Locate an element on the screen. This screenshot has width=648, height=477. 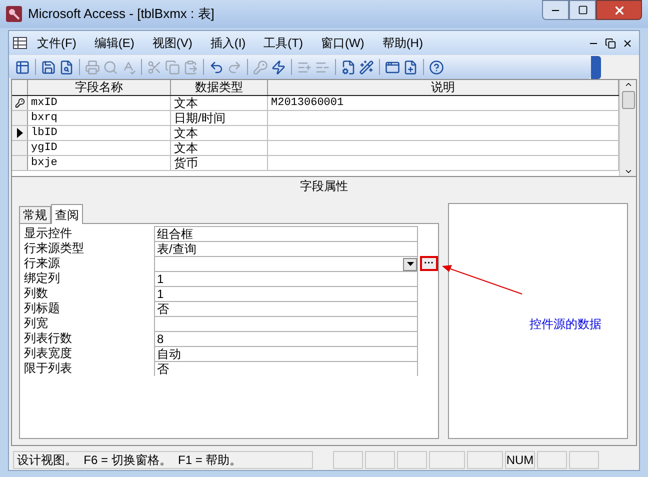
preview-icon is located at coordinates (66, 67).